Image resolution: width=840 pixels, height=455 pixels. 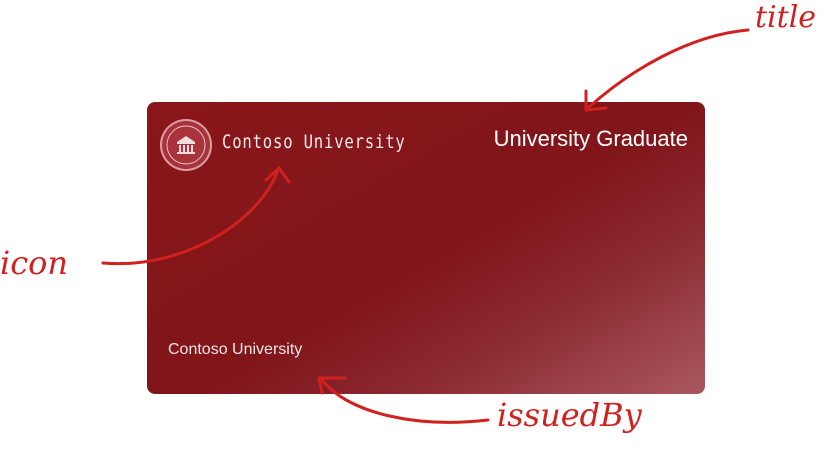 What do you see at coordinates (786, 17) in the screenshot?
I see `title-annotation-label: title` at bounding box center [786, 17].